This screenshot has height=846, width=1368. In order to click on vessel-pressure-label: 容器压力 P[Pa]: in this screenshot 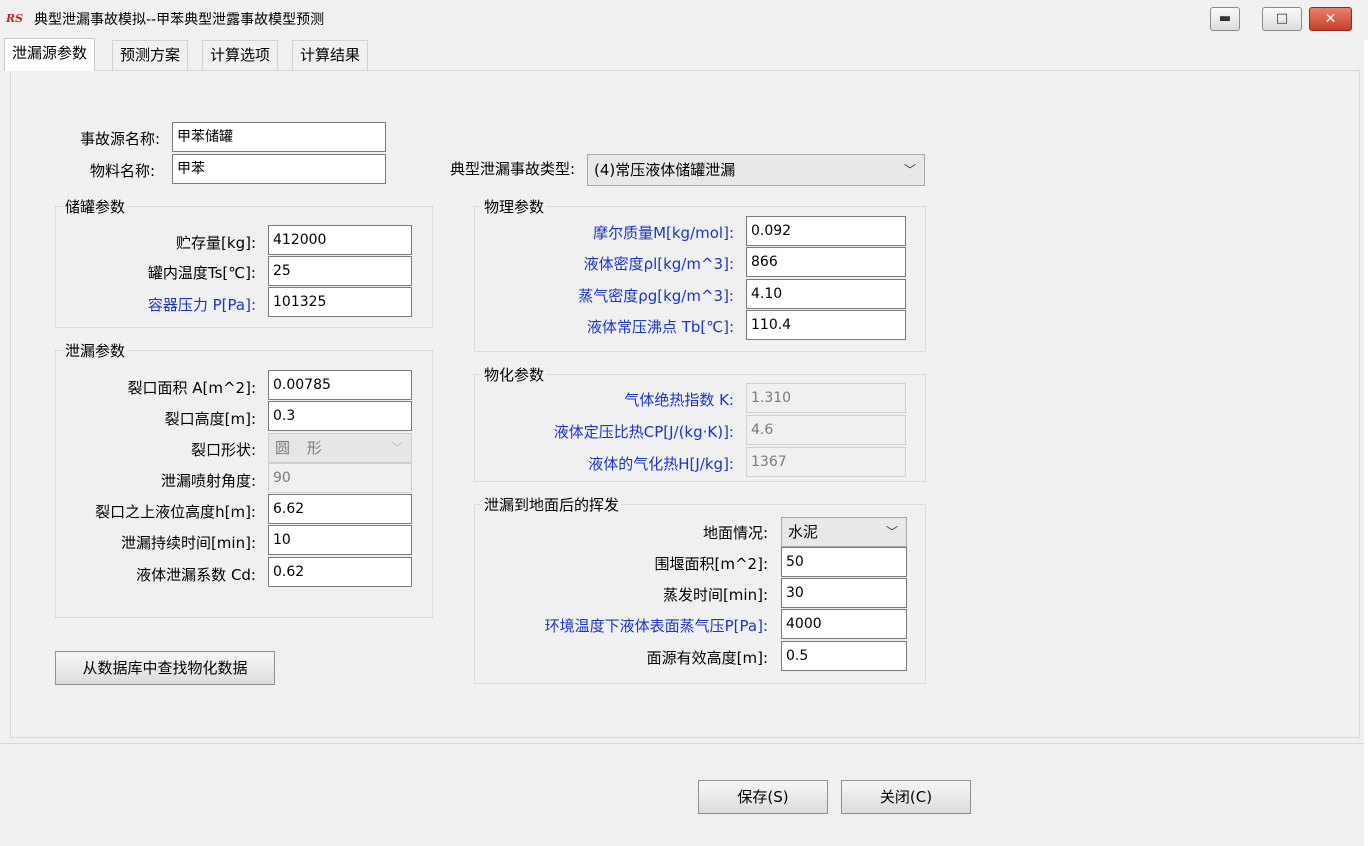, I will do `click(201, 305)`.